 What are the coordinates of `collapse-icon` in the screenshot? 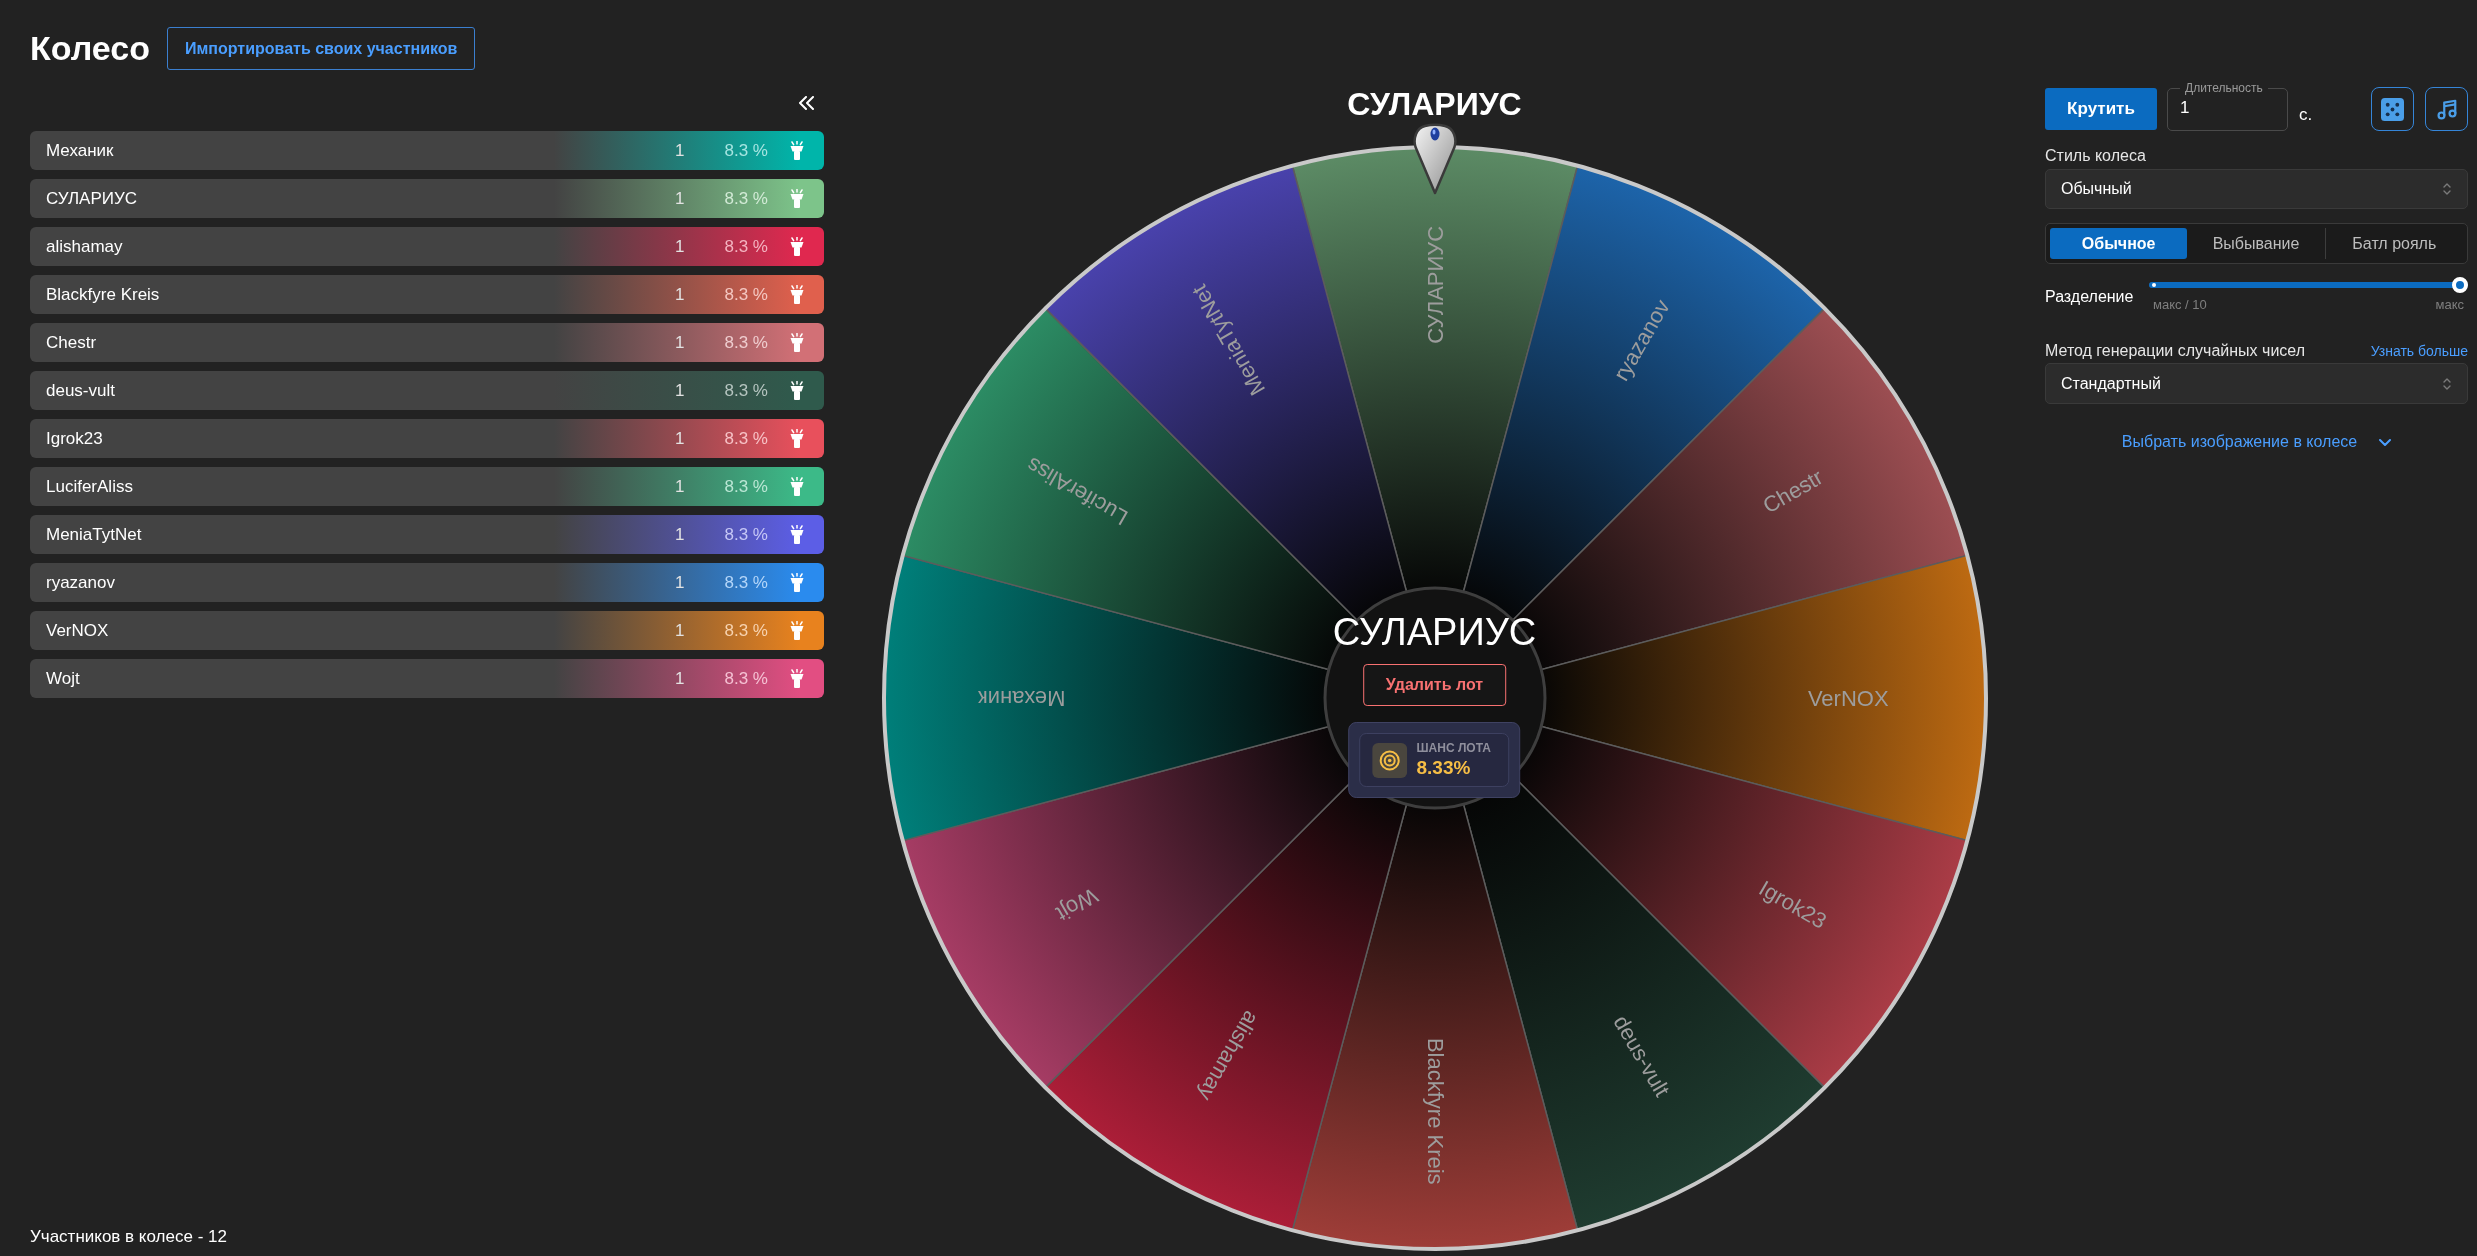 It's located at (806, 103).